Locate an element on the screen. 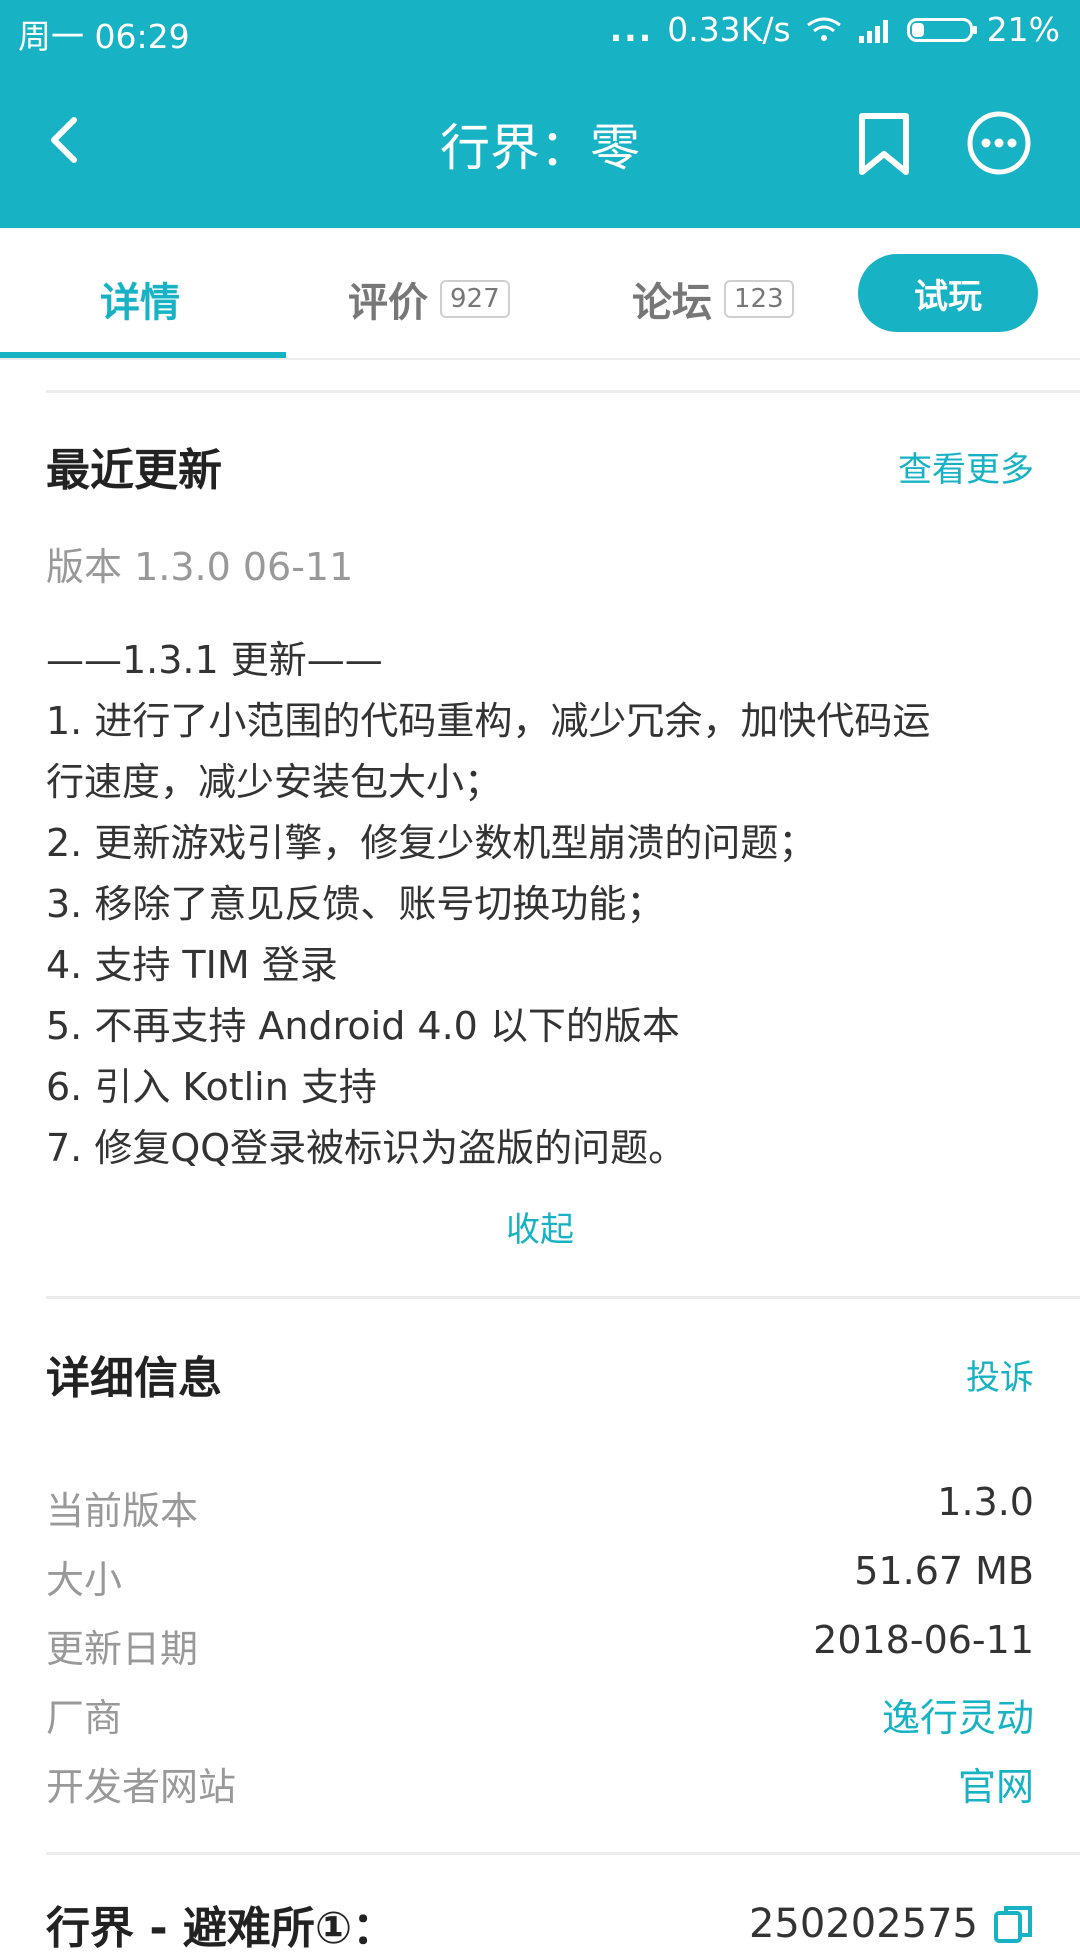 The height and width of the screenshot is (1956, 1080). note-line: 4. 支持 TIM 登录 is located at coordinates (192, 965).